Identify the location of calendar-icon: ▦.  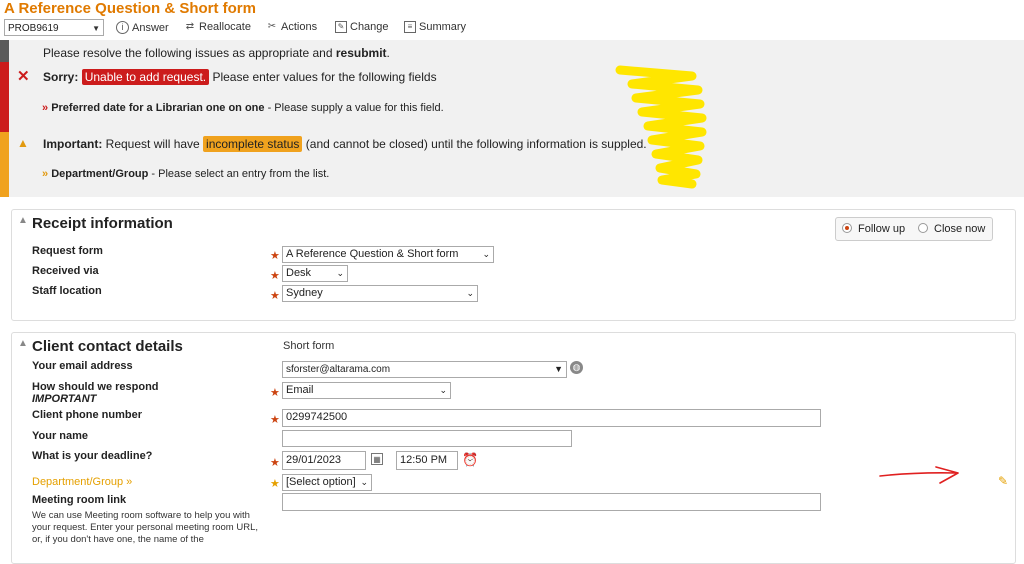
(377, 459).